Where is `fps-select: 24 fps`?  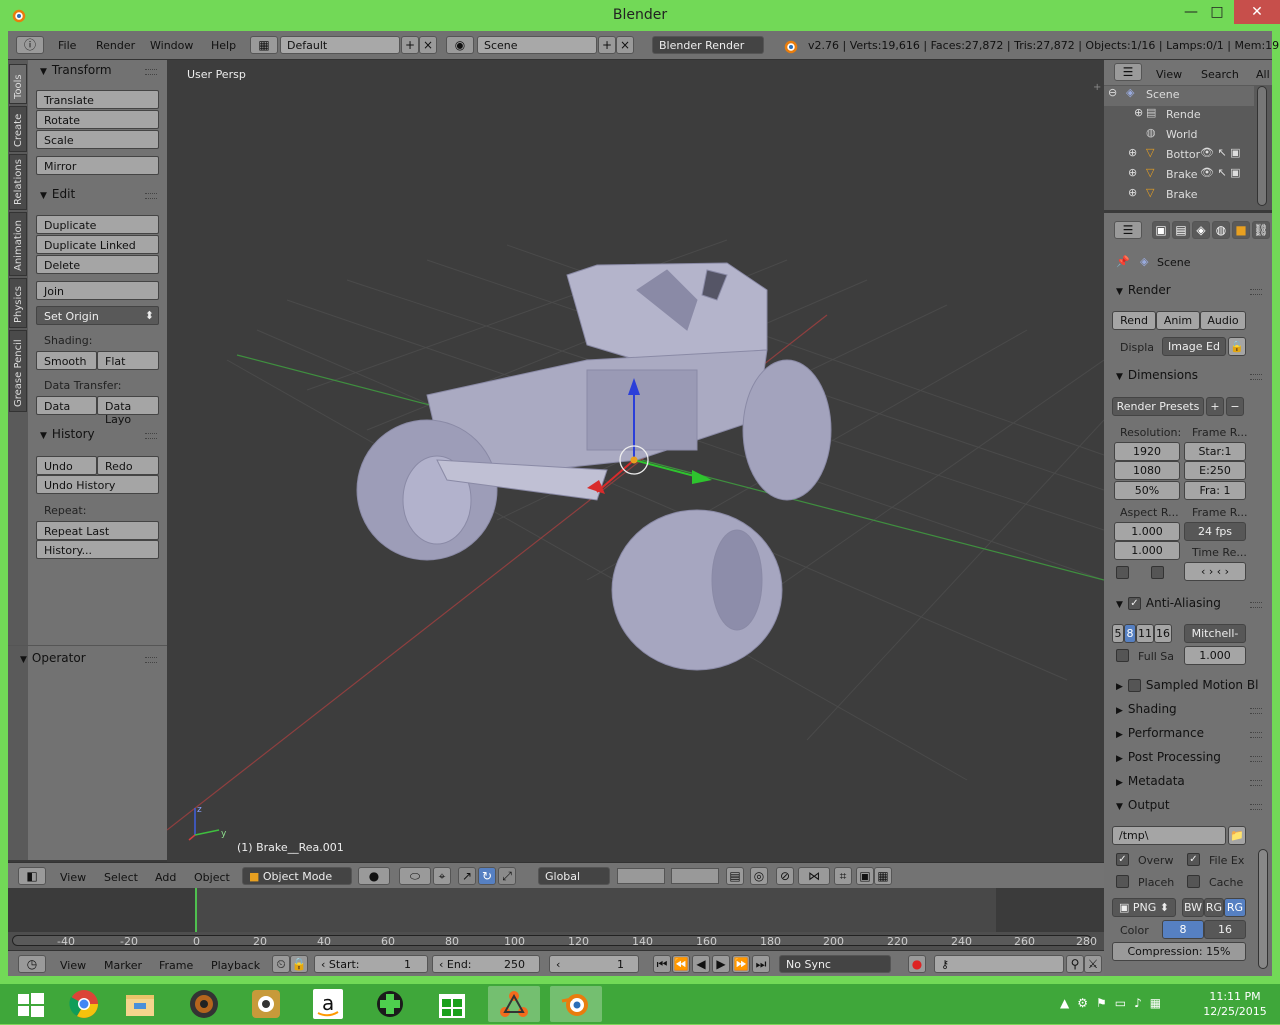 fps-select: 24 fps is located at coordinates (1215, 531).